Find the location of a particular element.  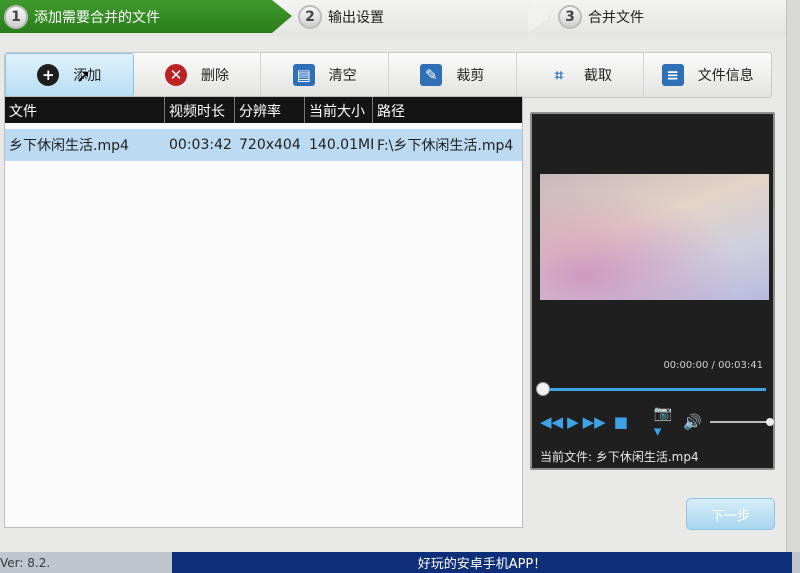

delete-button: ✕ 删除 is located at coordinates (198, 75).